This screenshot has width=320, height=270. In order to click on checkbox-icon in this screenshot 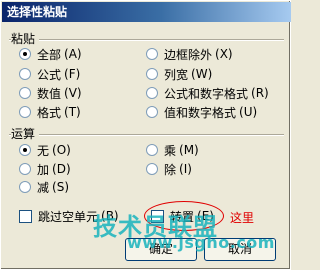, I will do `click(25, 216)`.